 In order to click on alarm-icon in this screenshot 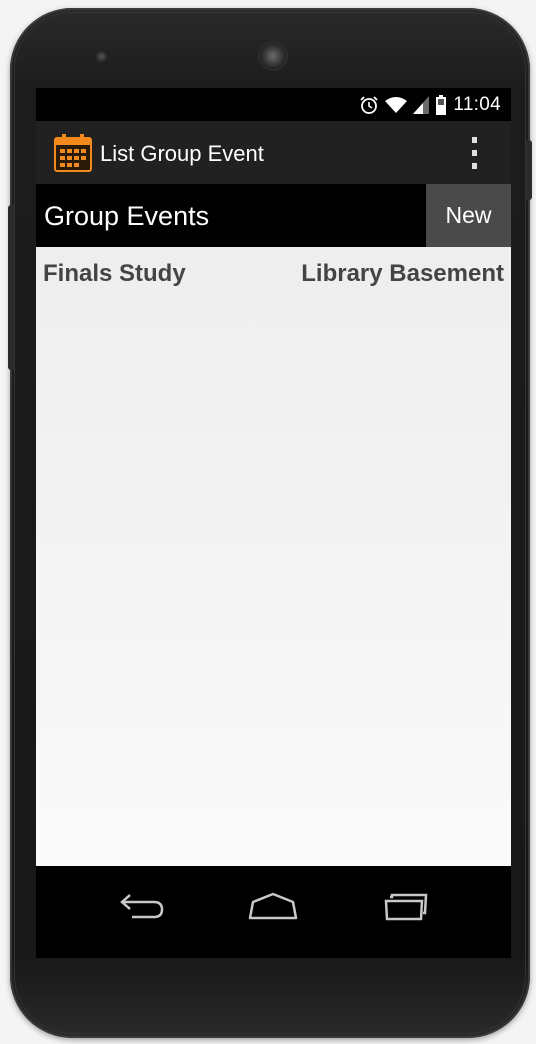, I will do `click(369, 105)`.